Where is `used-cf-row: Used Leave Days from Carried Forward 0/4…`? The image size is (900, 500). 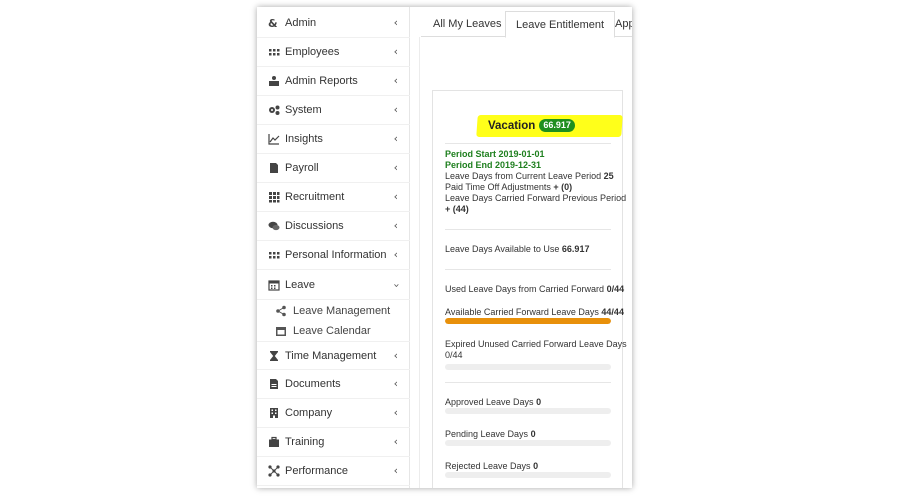 used-cf-row: Used Leave Days from Carried Forward 0/4… is located at coordinates (534, 289).